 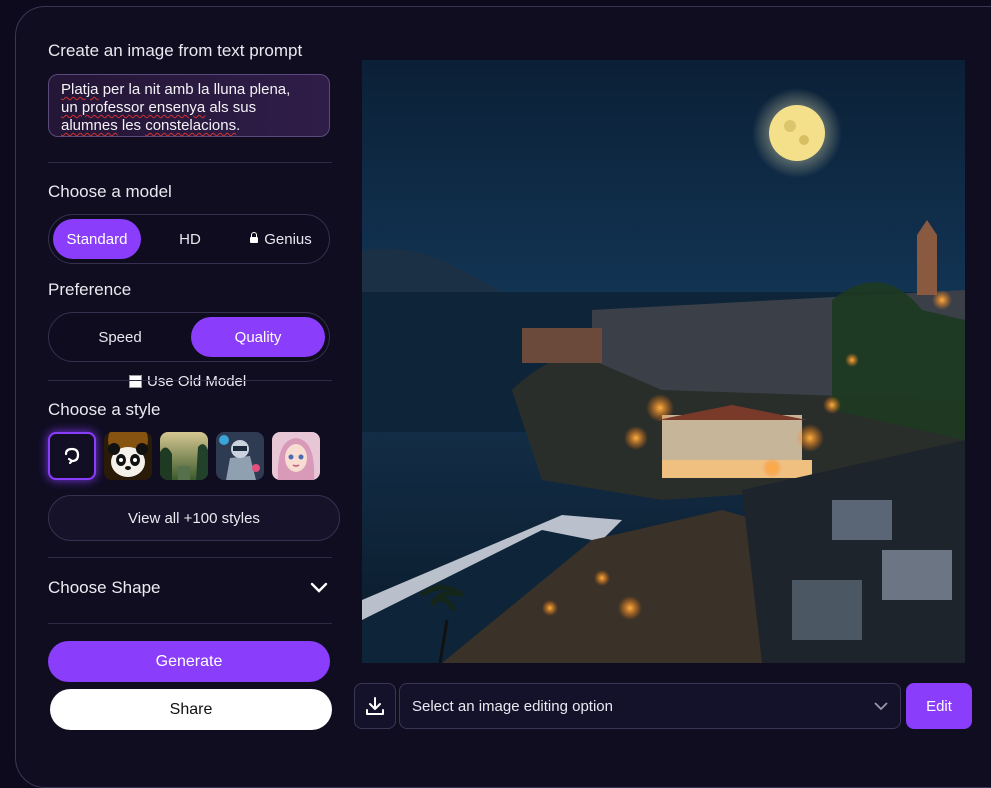 What do you see at coordinates (231, 107) in the screenshot?
I see `prompt-text-part: als sus` at bounding box center [231, 107].